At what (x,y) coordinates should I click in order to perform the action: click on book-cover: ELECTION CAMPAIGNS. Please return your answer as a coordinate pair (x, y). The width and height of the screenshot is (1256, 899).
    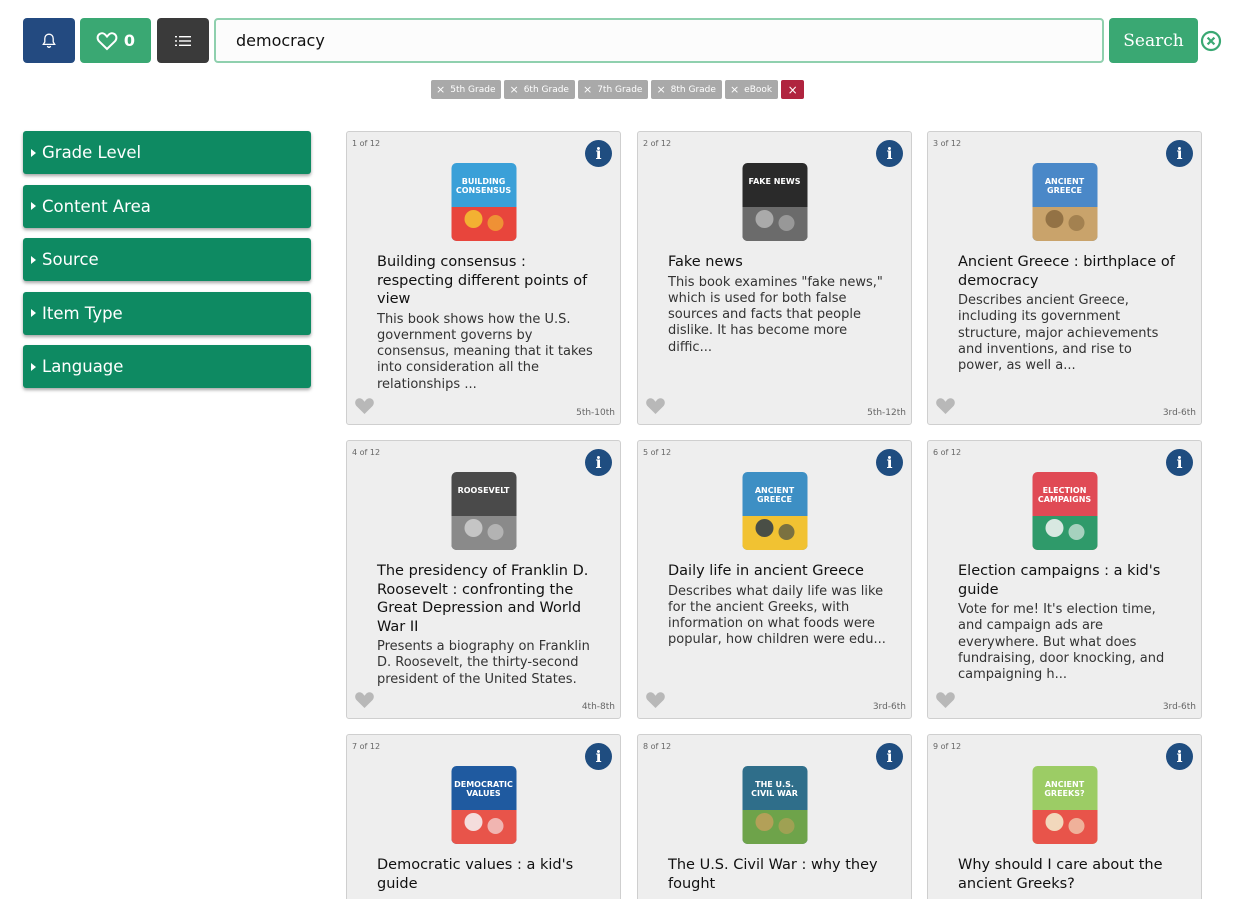
    Looking at the image, I should click on (1064, 511).